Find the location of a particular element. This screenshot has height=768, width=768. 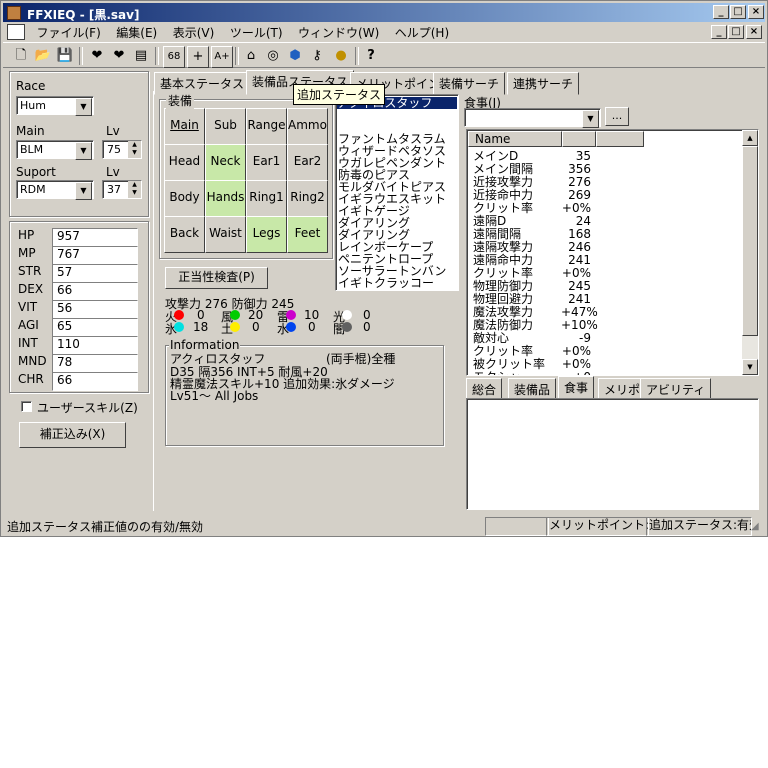

mdi-close-button: × is located at coordinates (754, 32).